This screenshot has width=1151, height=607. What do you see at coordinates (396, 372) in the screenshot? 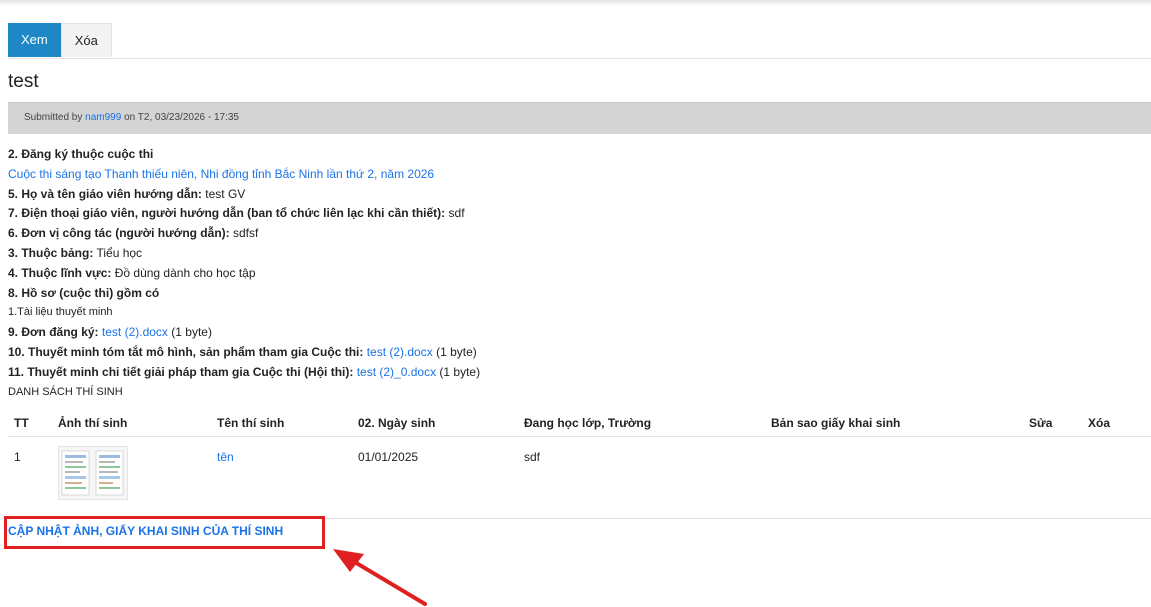
I see `detail-file-link: test (2)_0.docx` at bounding box center [396, 372].